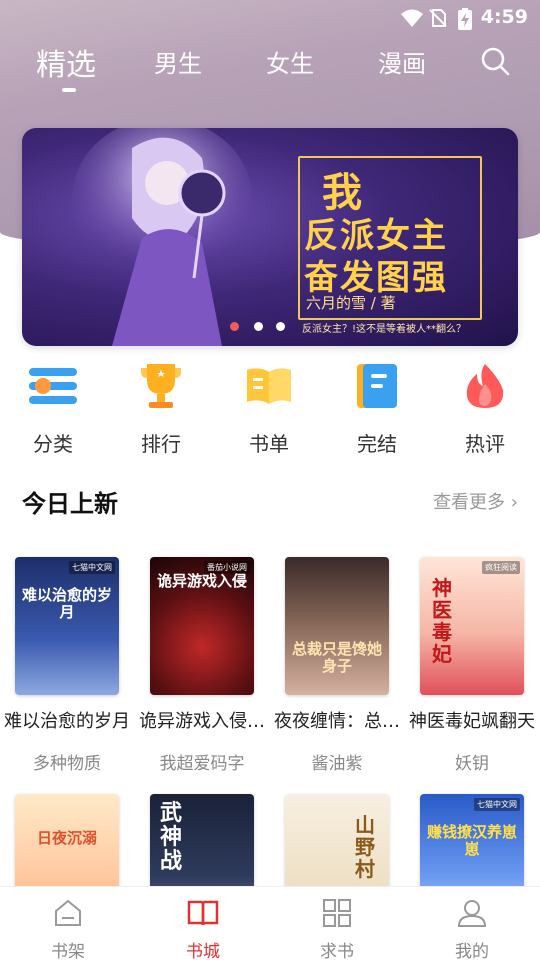  What do you see at coordinates (66, 62) in the screenshot?
I see `tab-featured: 精选` at bounding box center [66, 62].